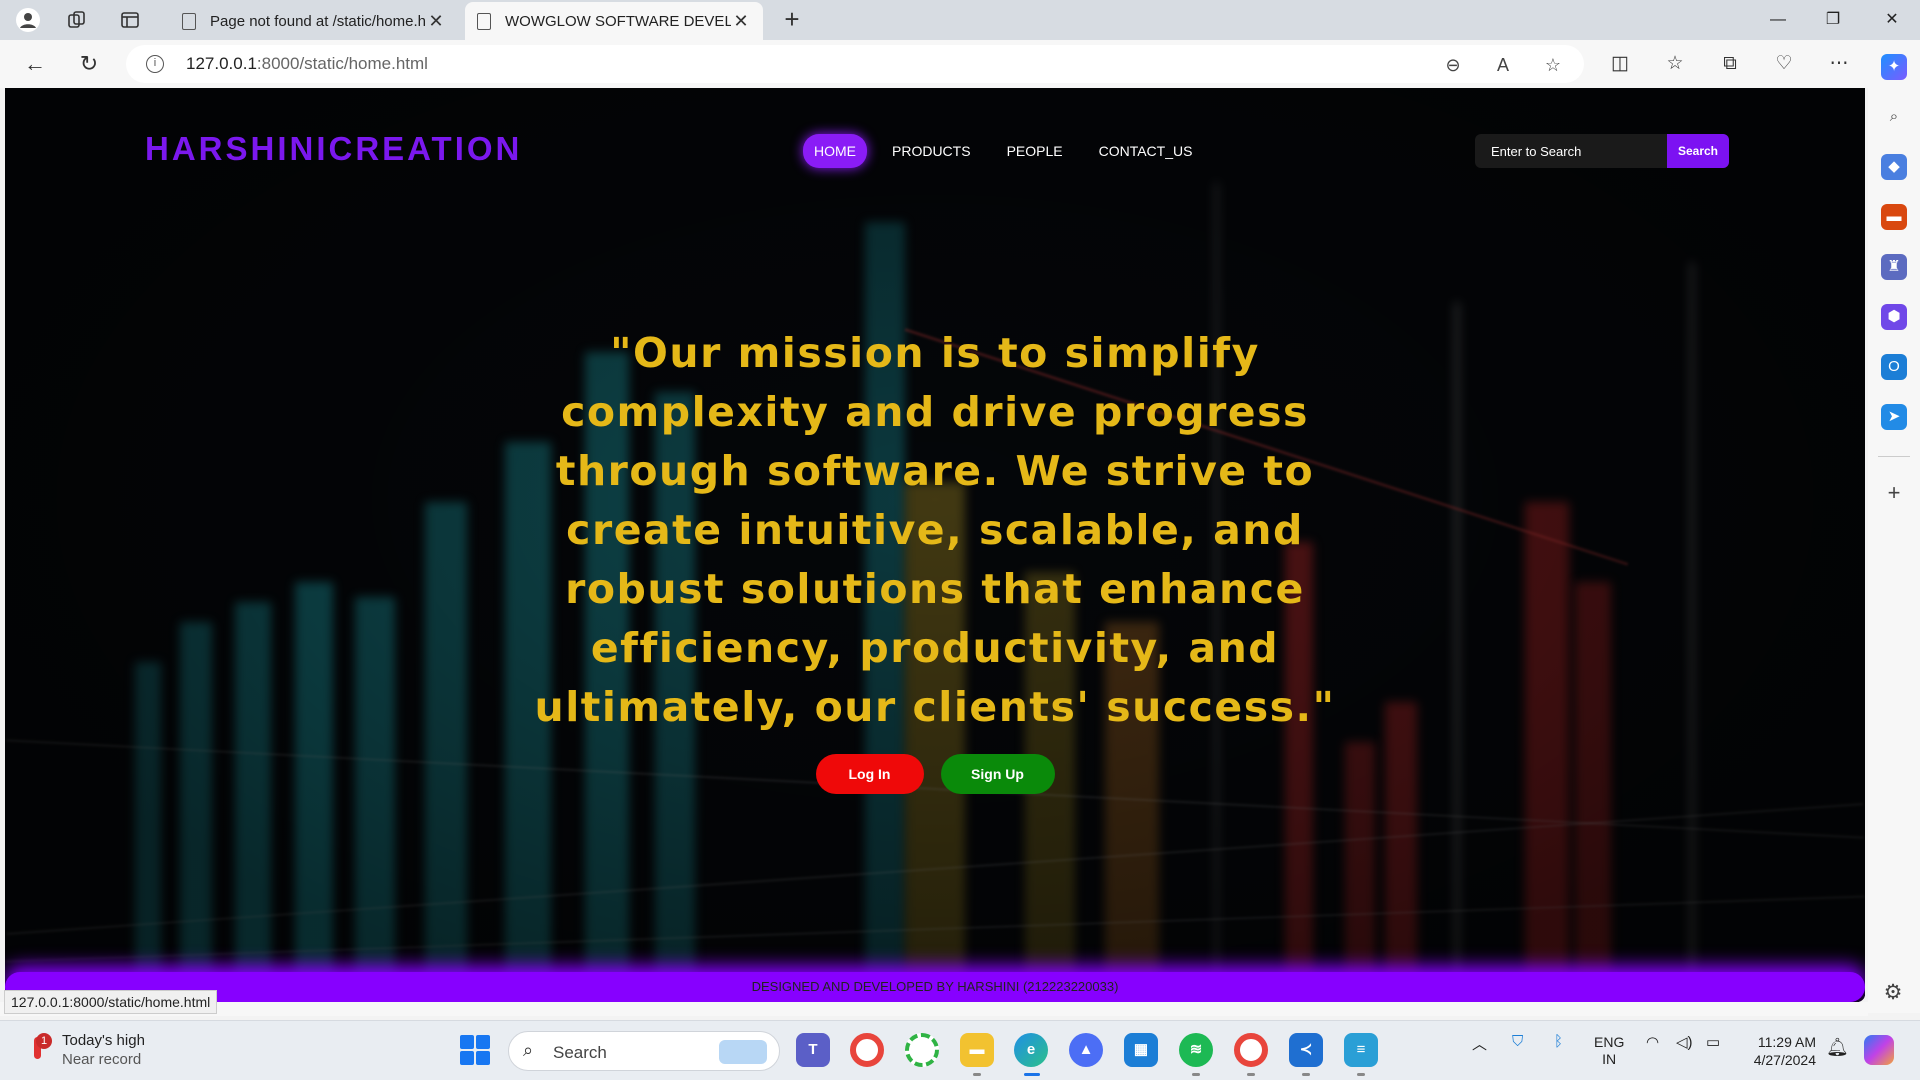 The width and height of the screenshot is (1920, 1080). Describe the element at coordinates (813, 1050) in the screenshot. I see `teams-icon: T` at that location.